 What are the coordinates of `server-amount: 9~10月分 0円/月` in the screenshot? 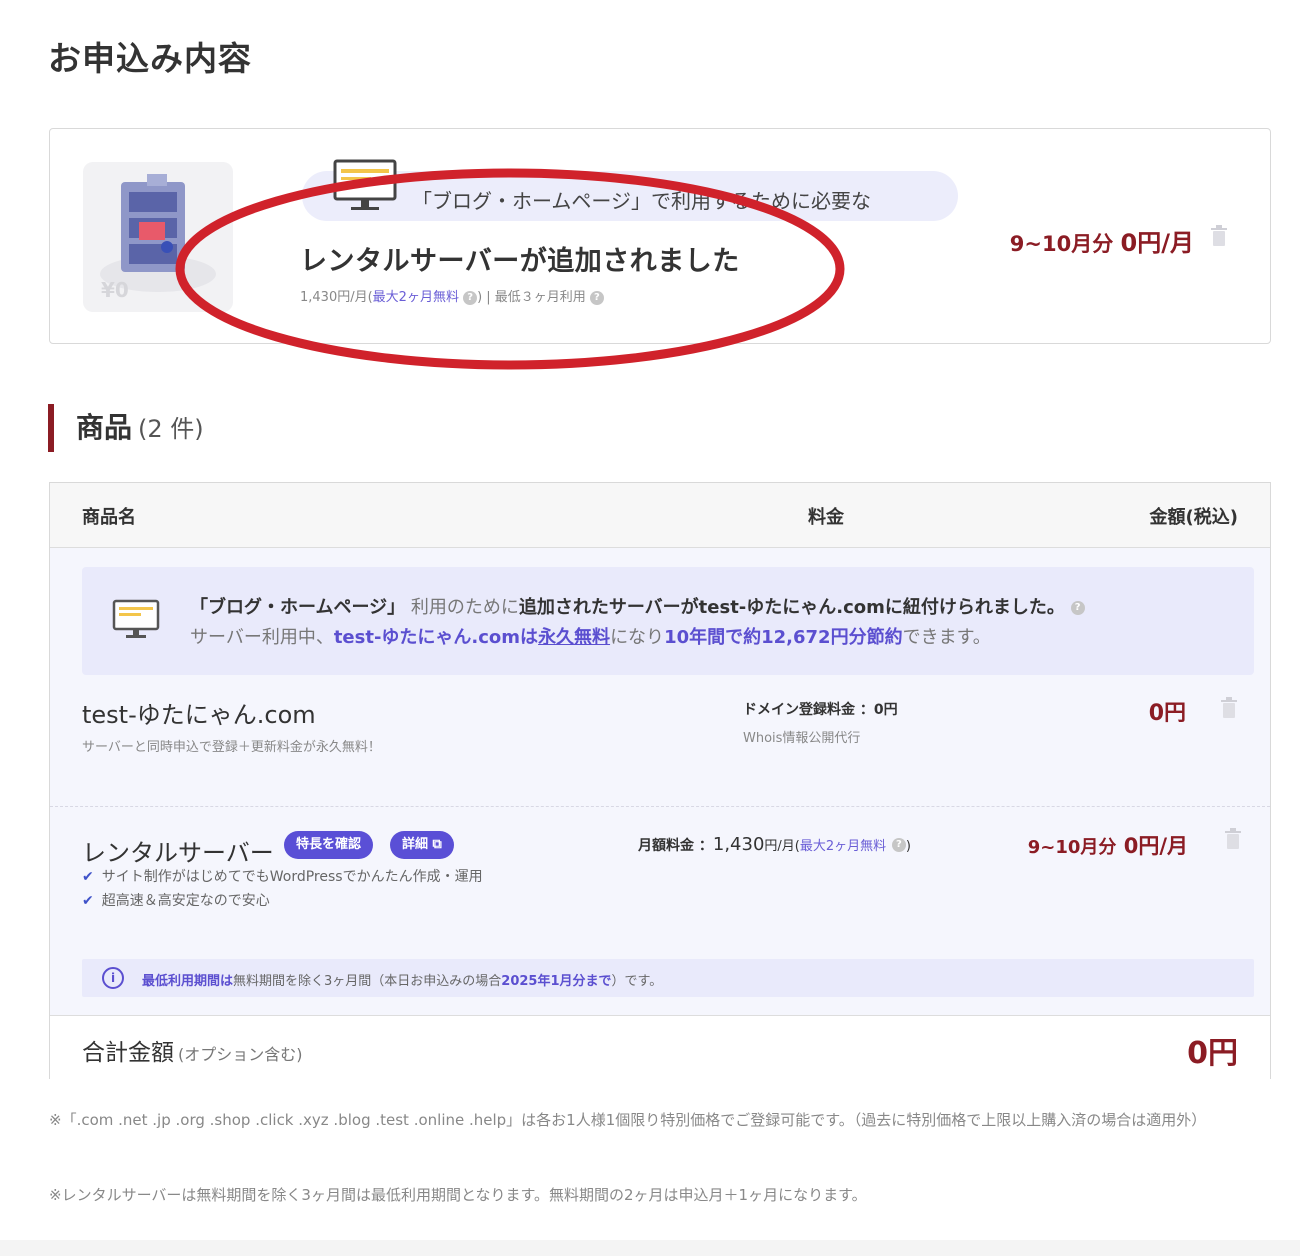 It's located at (1107, 846).